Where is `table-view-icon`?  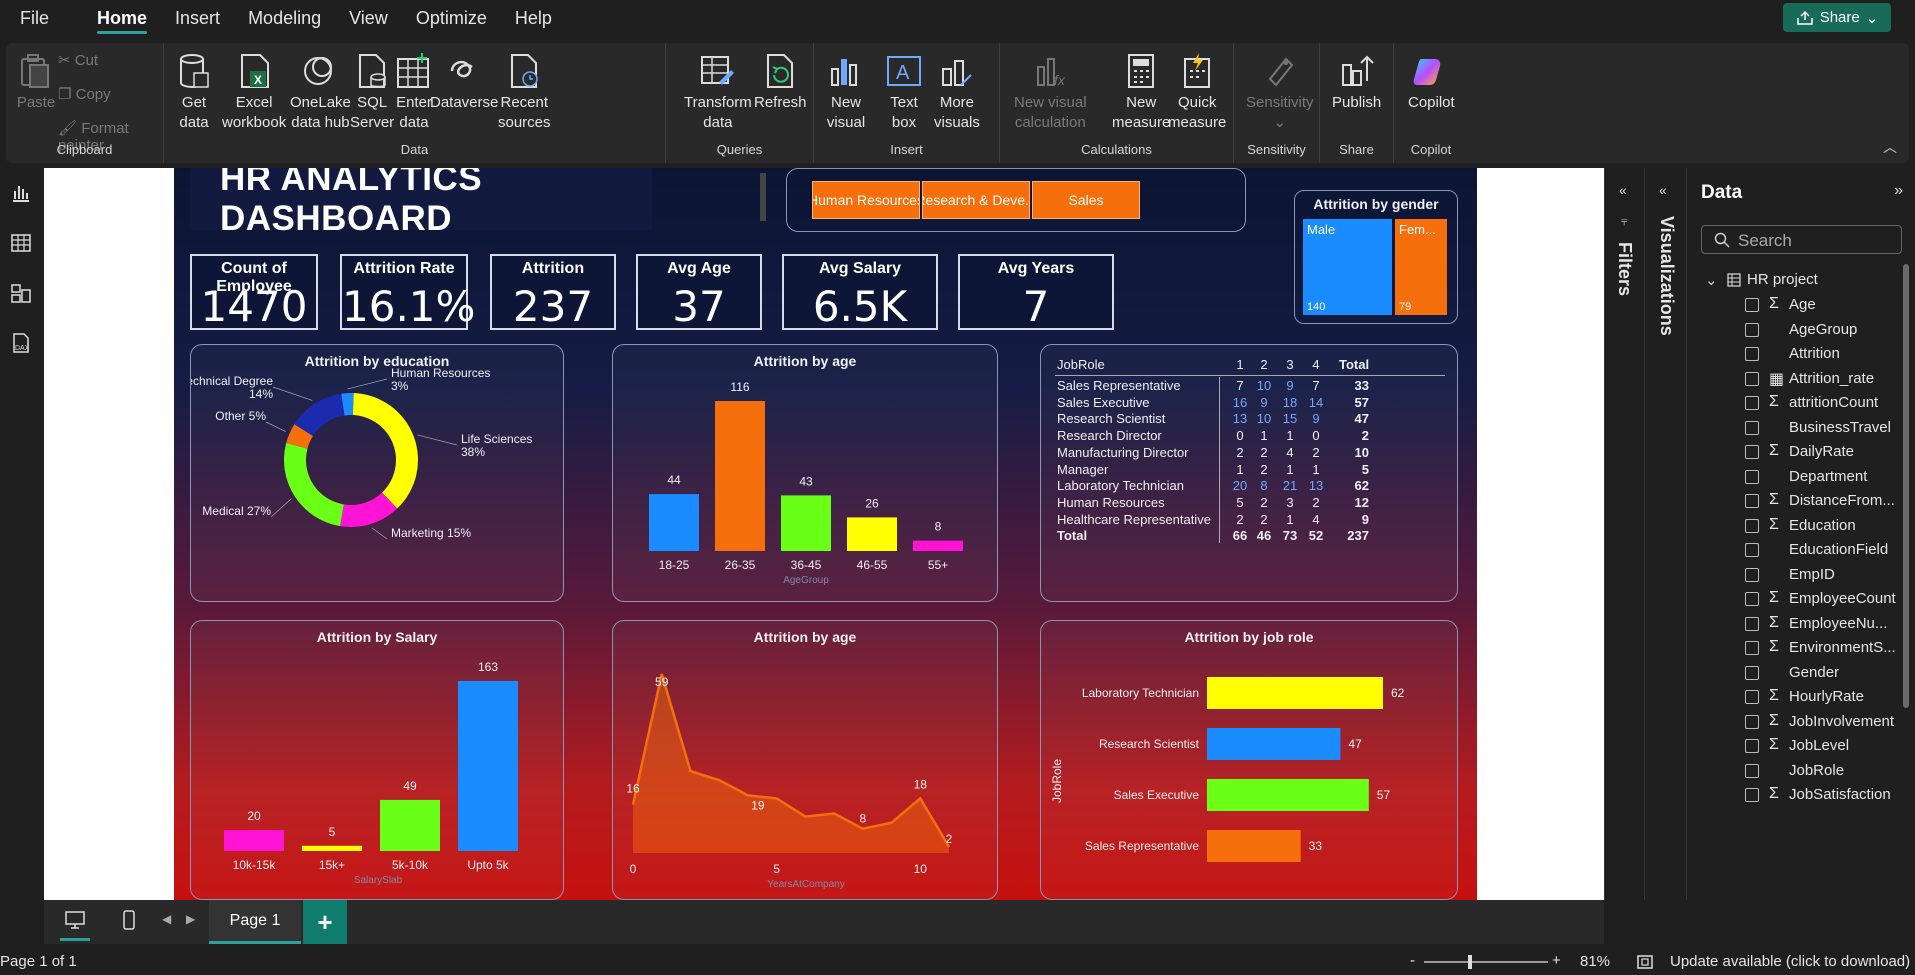
table-view-icon is located at coordinates (21, 243).